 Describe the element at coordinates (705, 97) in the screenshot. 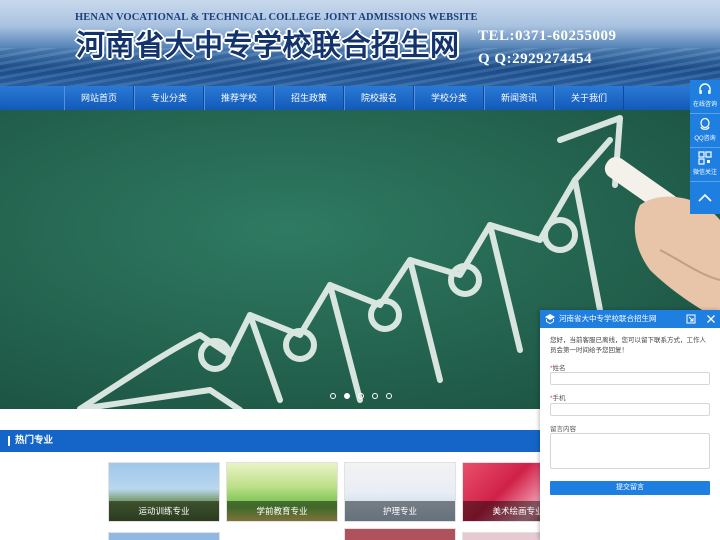

I see `online-consult-button: 在线咨询` at that location.